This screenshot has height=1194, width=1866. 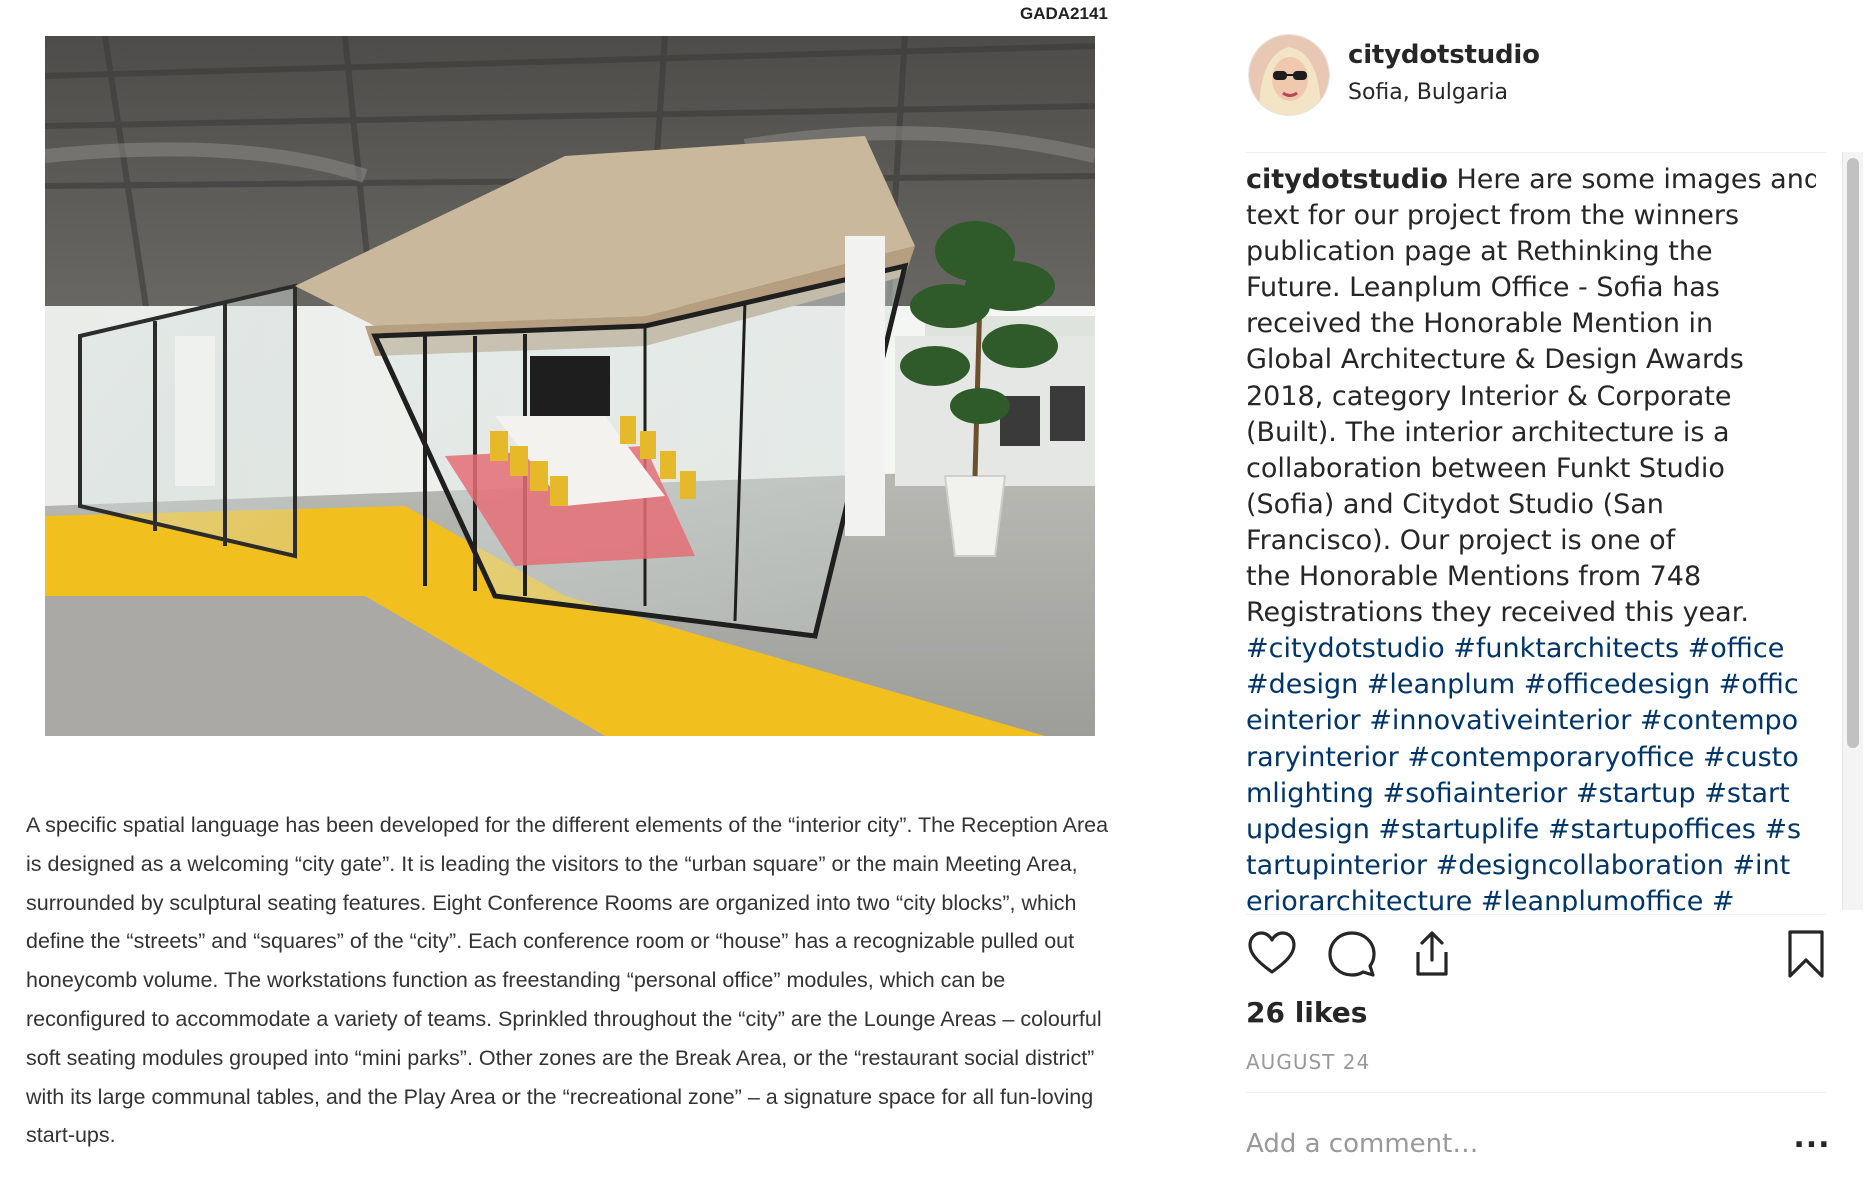 What do you see at coordinates (1306, 1012) in the screenshot?
I see `likes-count: 26 likes` at bounding box center [1306, 1012].